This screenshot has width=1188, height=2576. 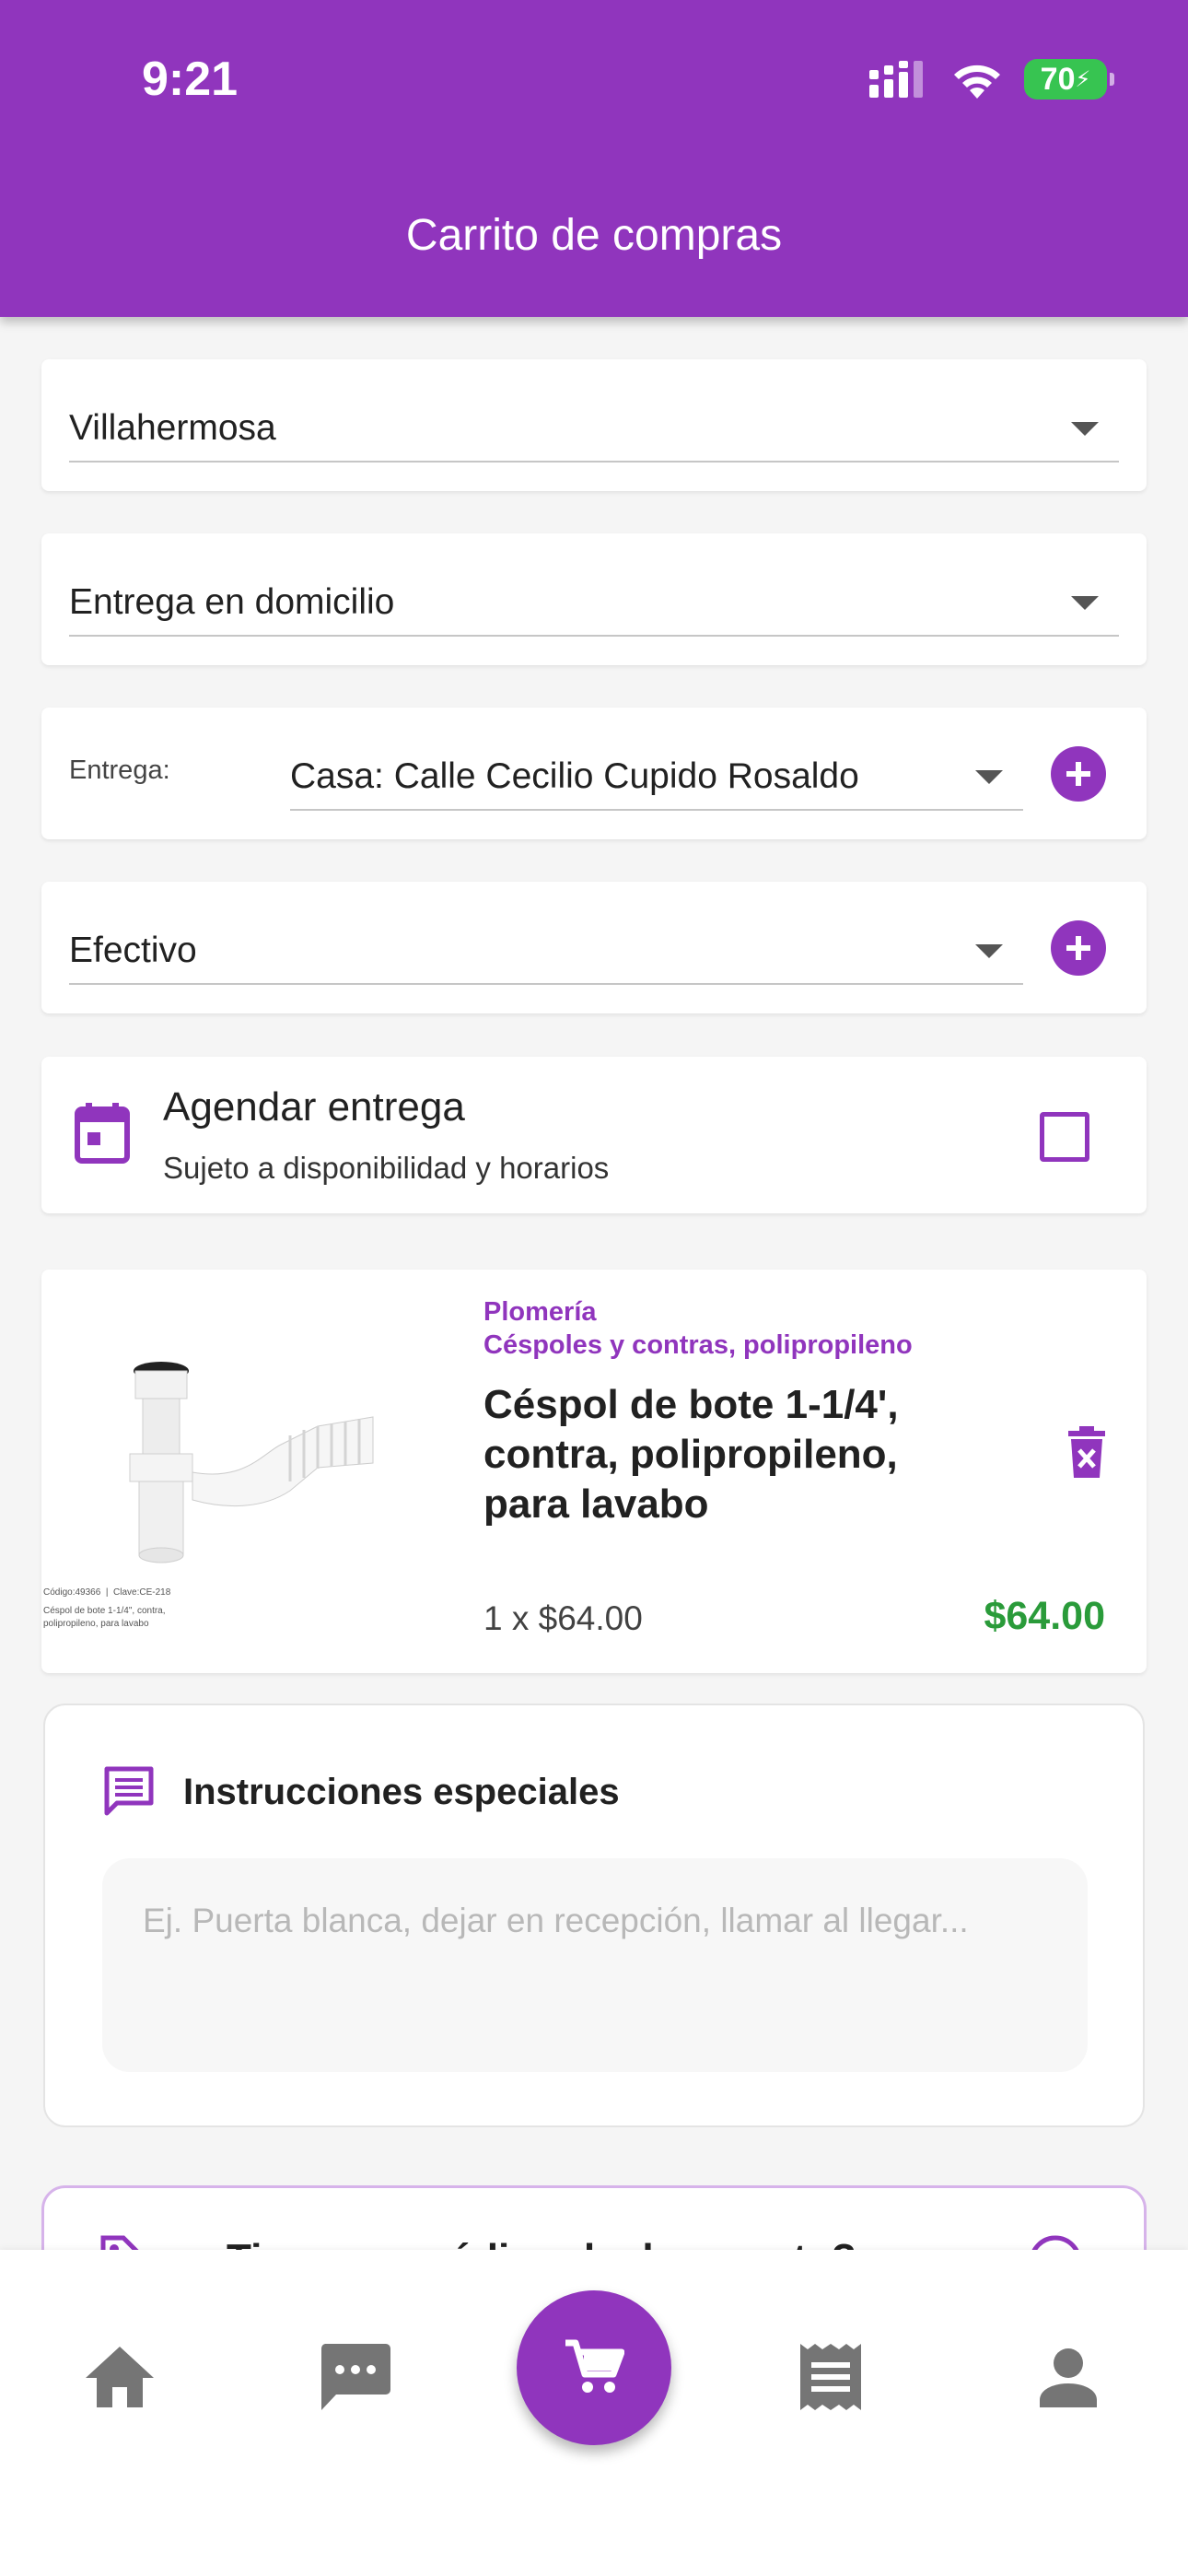 I want to click on product-subcategory: Céspoles y contras, polipropileno, so click(x=698, y=1345).